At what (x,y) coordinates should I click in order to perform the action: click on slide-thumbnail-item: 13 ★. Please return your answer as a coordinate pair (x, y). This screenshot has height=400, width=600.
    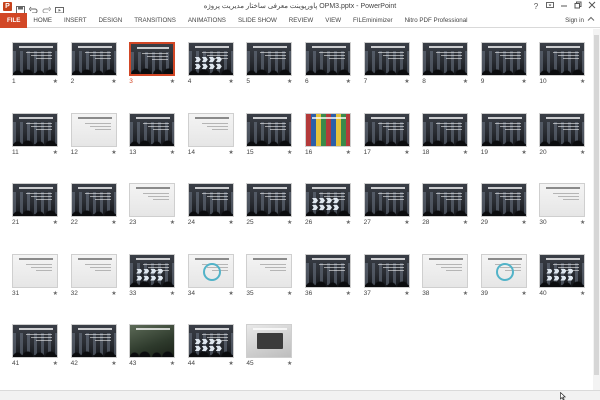
    Looking at the image, I should click on (152, 134).